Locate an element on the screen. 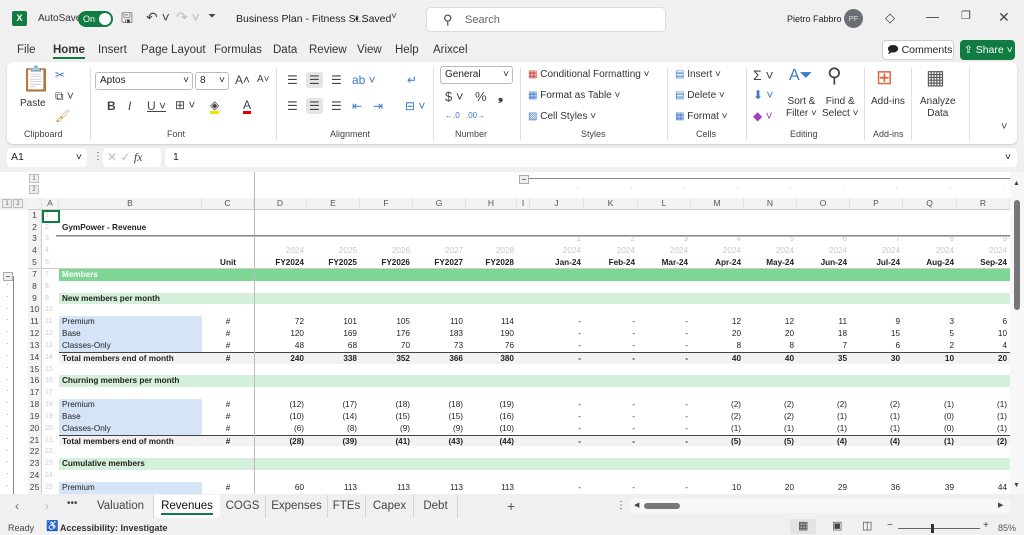 This screenshot has width=1024, height=535. row-outline-level-2: 2 is located at coordinates (18, 203).